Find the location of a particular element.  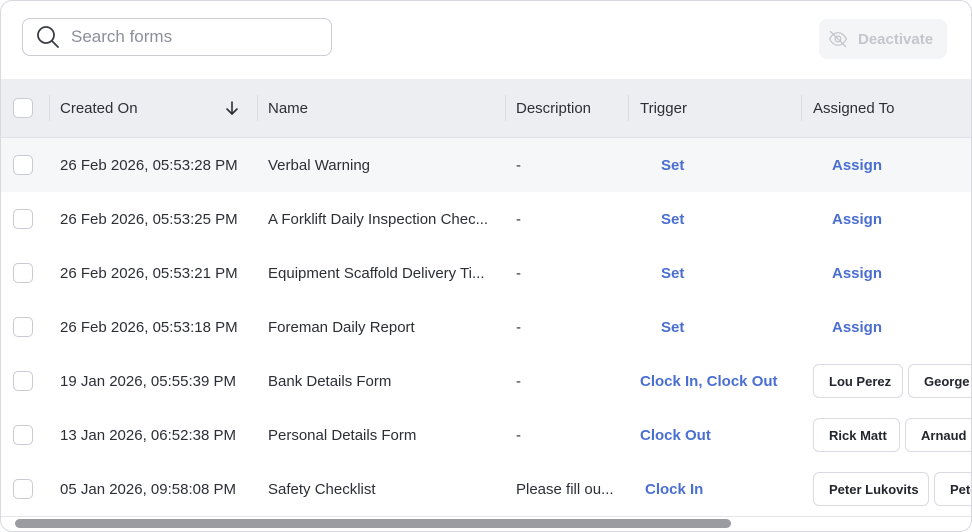

form-name-cell: Verbal Warning is located at coordinates (384, 165).